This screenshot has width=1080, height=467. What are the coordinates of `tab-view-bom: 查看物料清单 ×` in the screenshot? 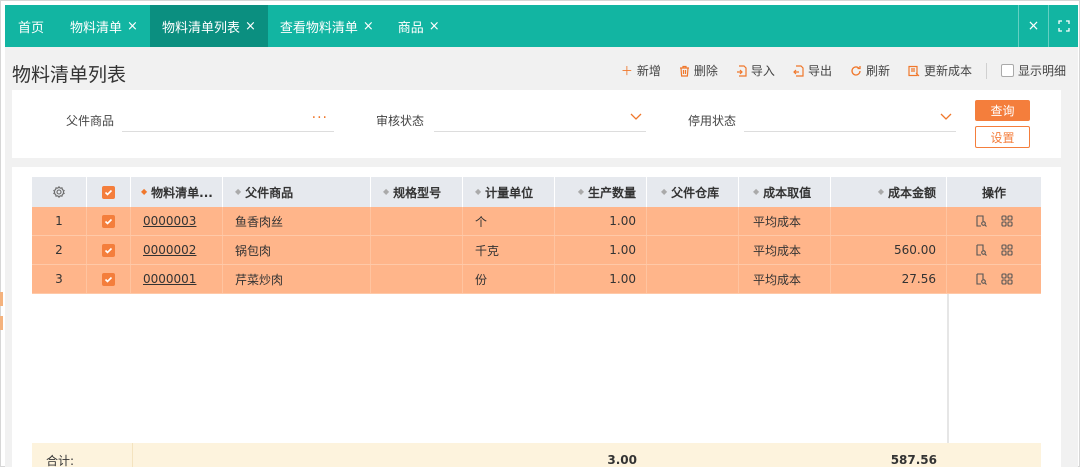 It's located at (327, 26).